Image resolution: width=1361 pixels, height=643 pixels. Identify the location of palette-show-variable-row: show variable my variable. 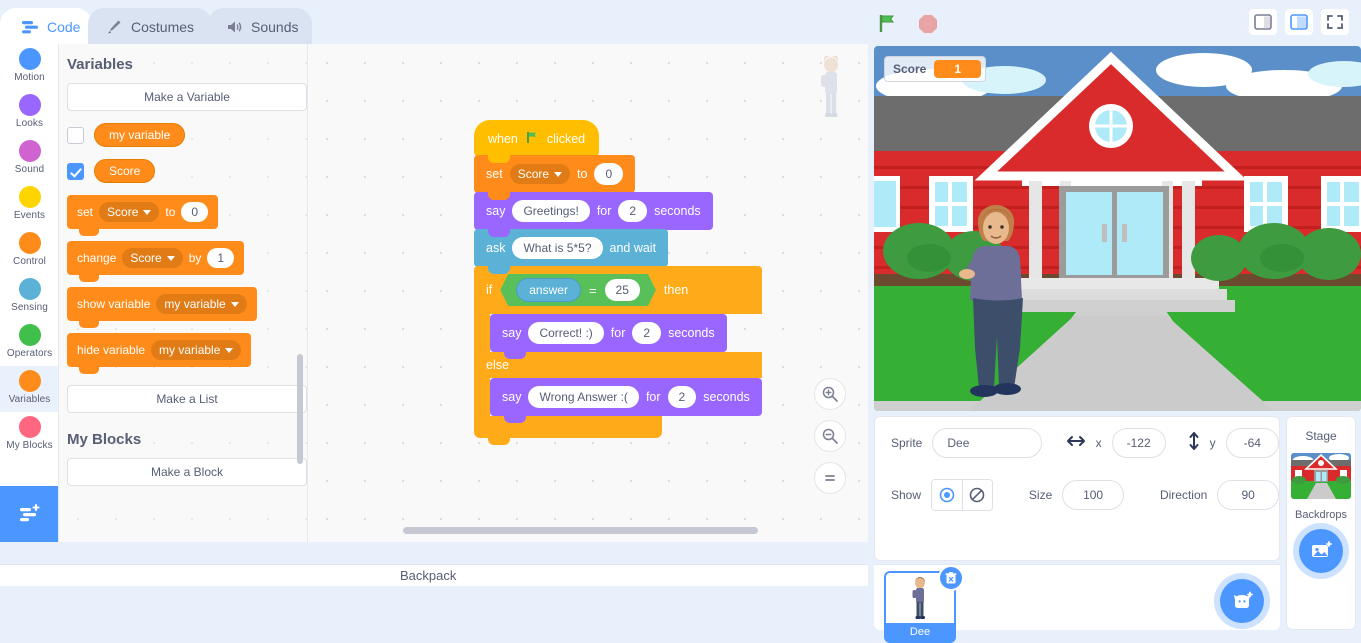
(187, 307).